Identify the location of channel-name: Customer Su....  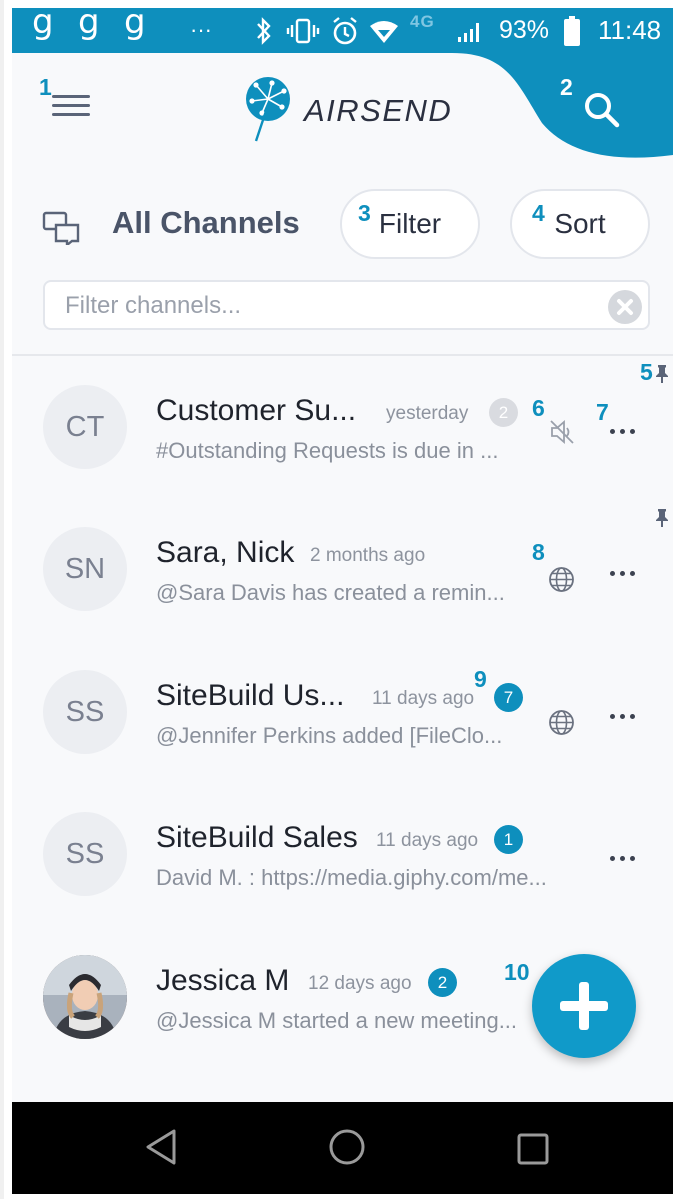
(256, 410).